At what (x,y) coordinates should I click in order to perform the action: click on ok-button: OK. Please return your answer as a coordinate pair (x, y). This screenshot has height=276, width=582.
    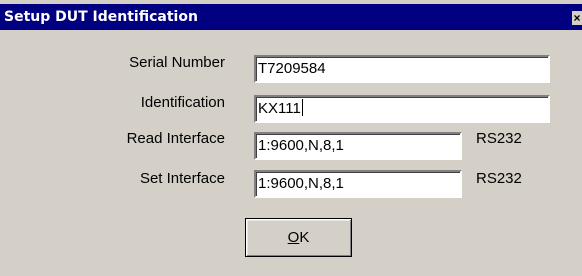
    Looking at the image, I should click on (298, 237).